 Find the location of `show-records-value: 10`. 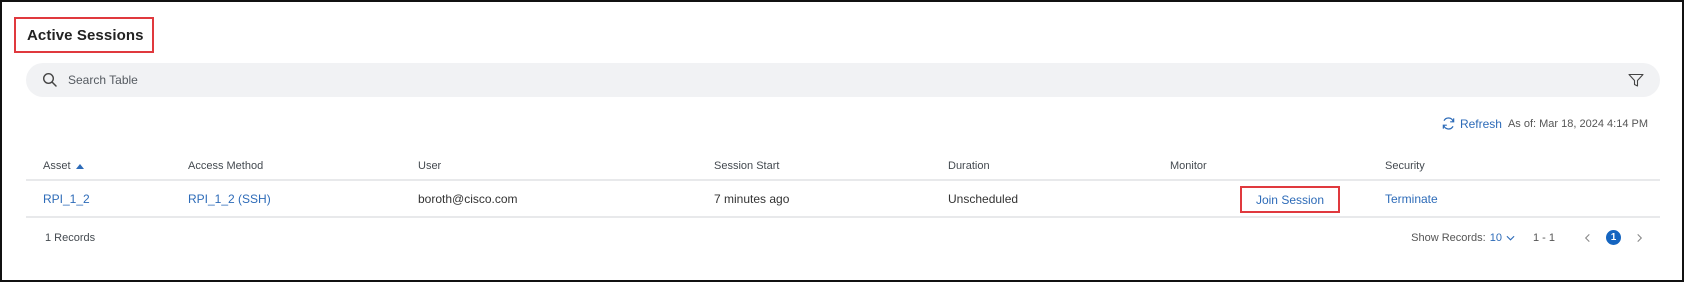

show-records-value: 10 is located at coordinates (1495, 237).